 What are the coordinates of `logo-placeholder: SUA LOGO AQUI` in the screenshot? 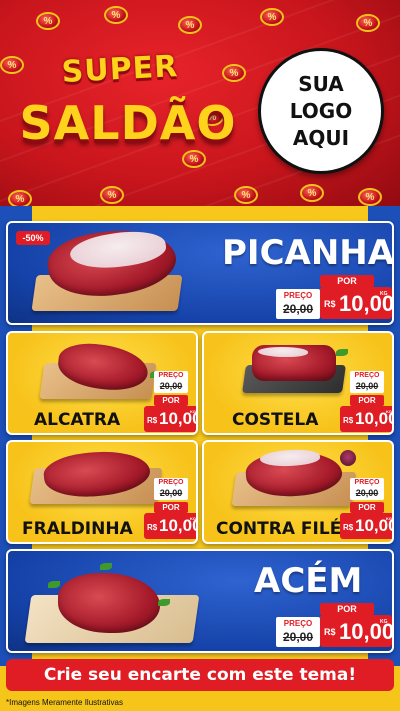 It's located at (321, 111).